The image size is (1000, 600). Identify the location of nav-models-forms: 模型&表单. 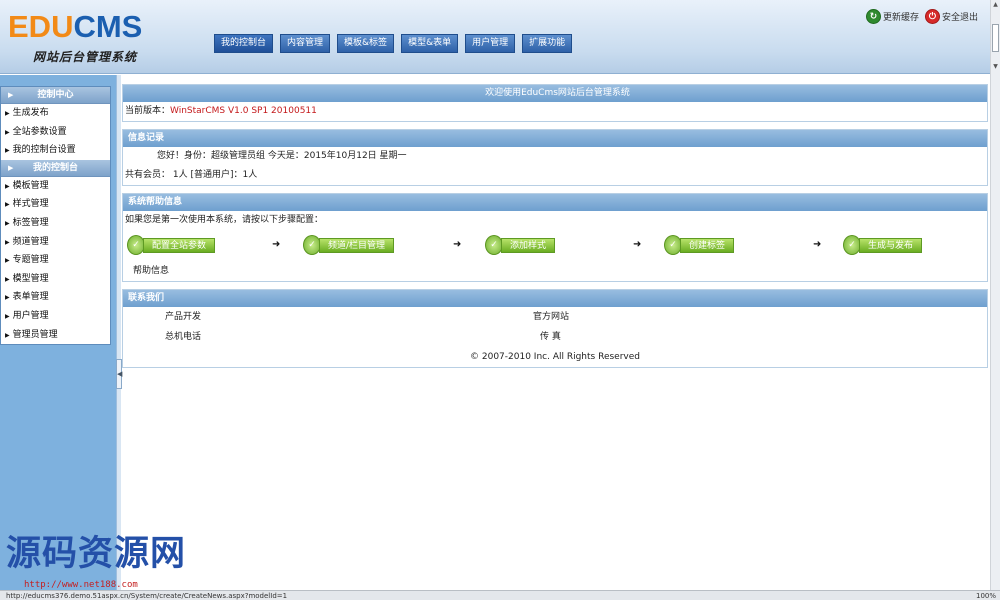
(430, 43).